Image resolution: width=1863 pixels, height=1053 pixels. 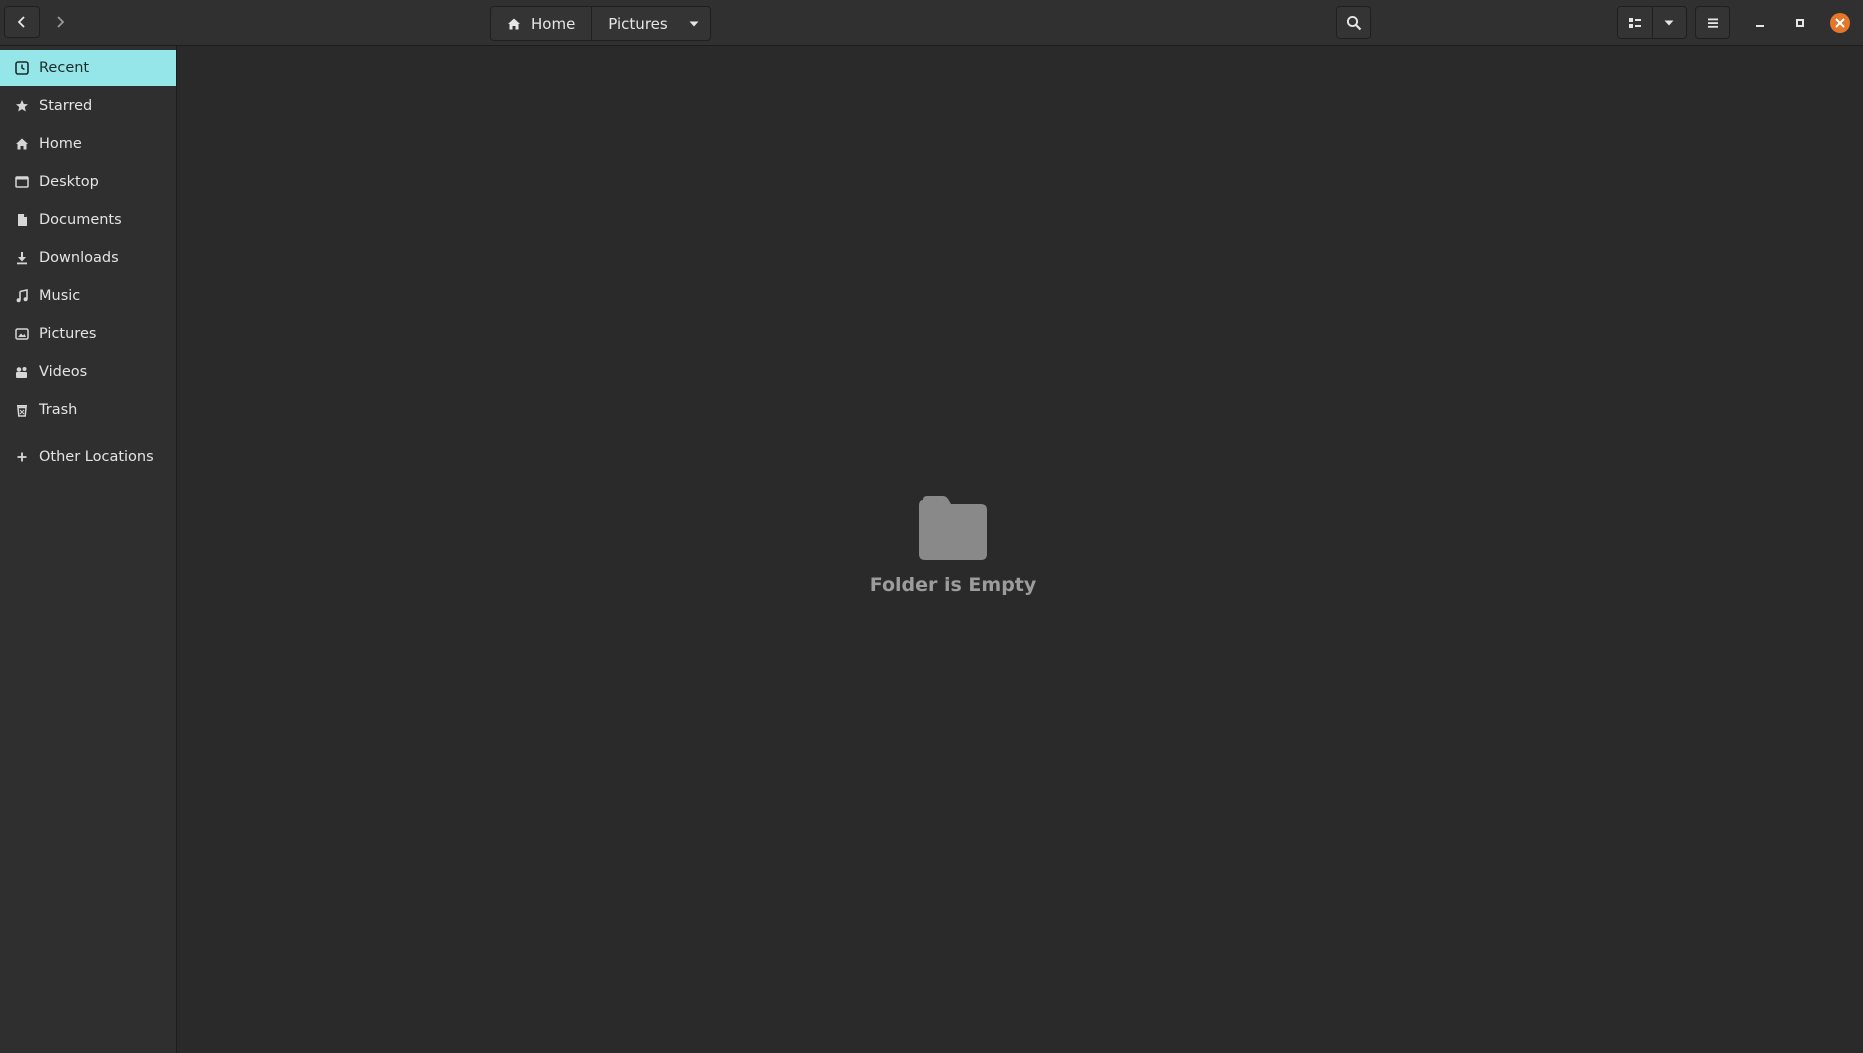 I want to click on go-next-icon, so click(x=60, y=22).